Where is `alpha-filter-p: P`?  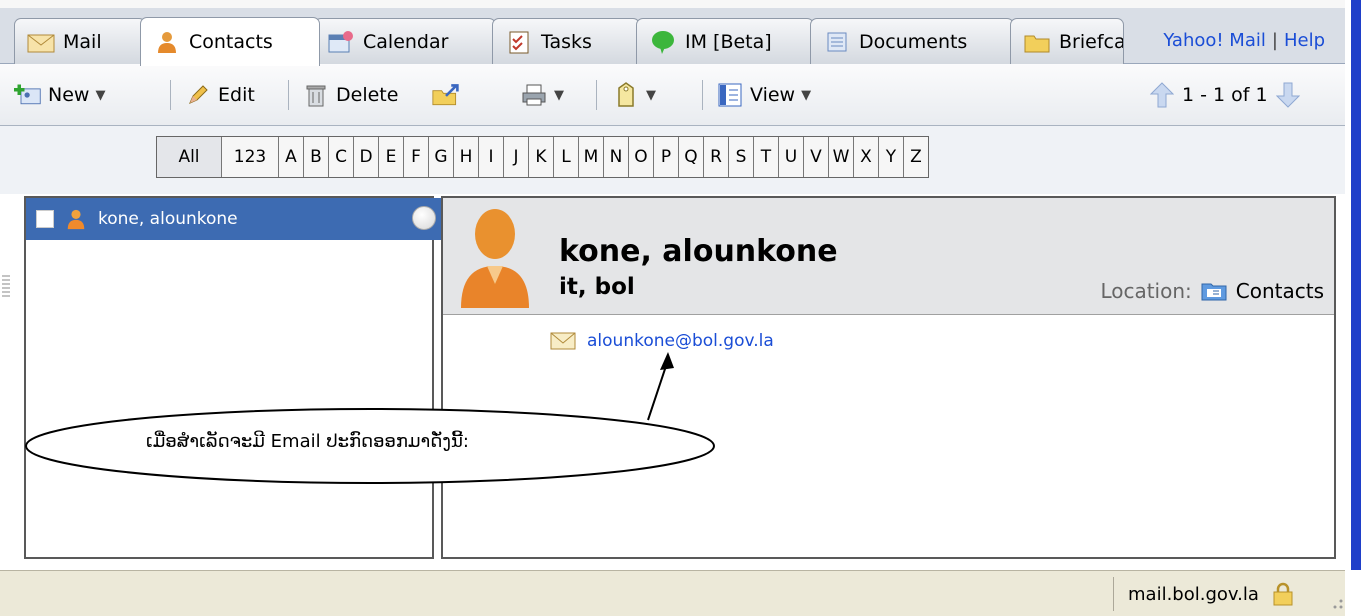 alpha-filter-p: P is located at coordinates (666, 157).